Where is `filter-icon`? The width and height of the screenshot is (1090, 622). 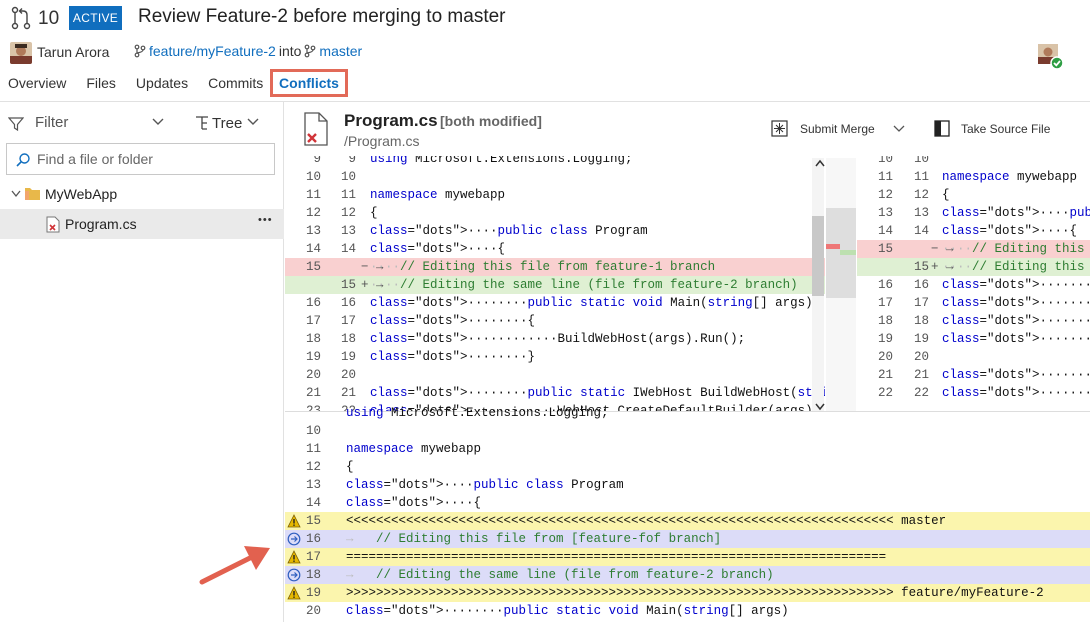
filter-icon is located at coordinates (16, 124).